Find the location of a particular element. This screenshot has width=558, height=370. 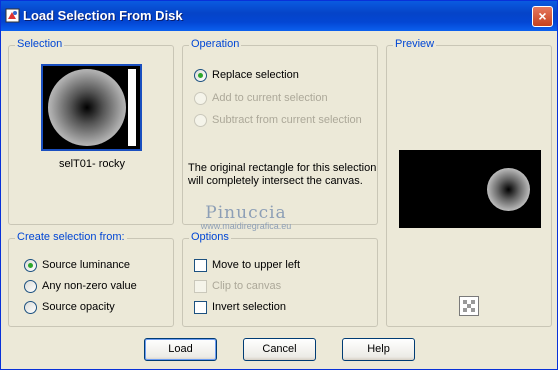

checkbox-label: Clip to canvas is located at coordinates (247, 286).